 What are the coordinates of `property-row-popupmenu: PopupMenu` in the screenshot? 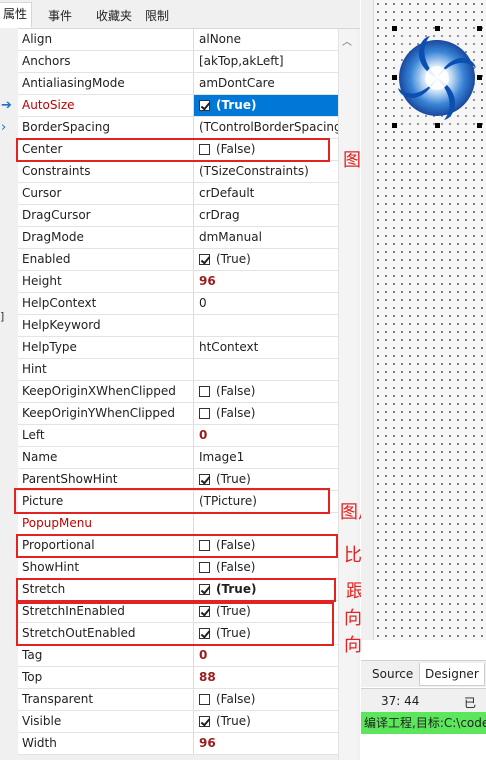 It's located at (178, 524).